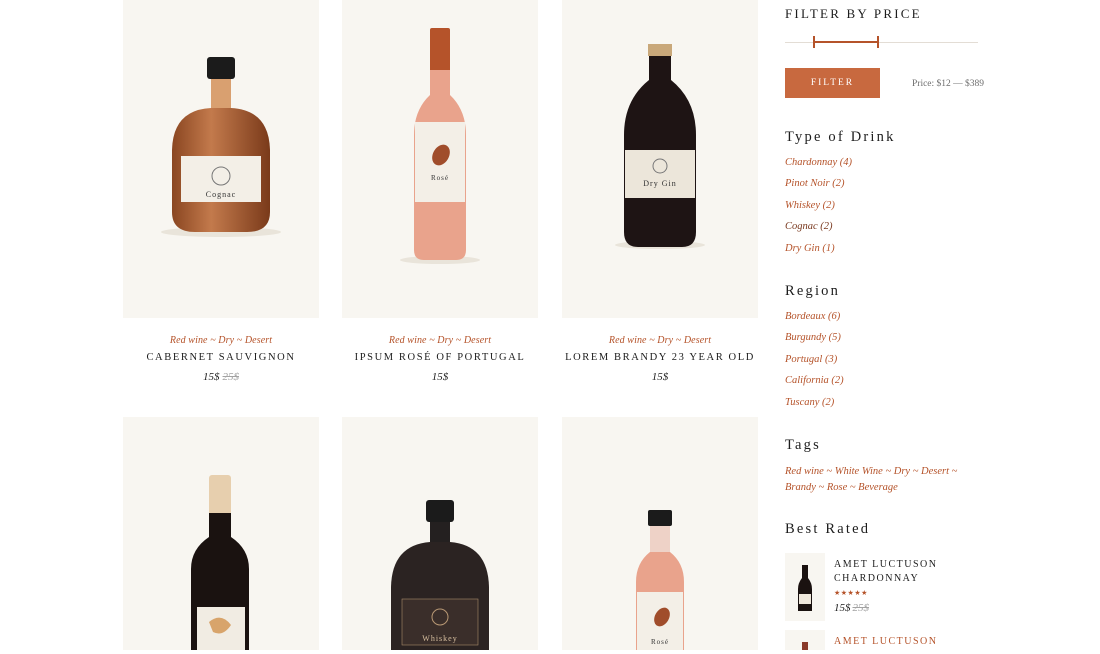  What do you see at coordinates (221, 377) in the screenshot?
I see `product-price: 15$ 25$` at bounding box center [221, 377].